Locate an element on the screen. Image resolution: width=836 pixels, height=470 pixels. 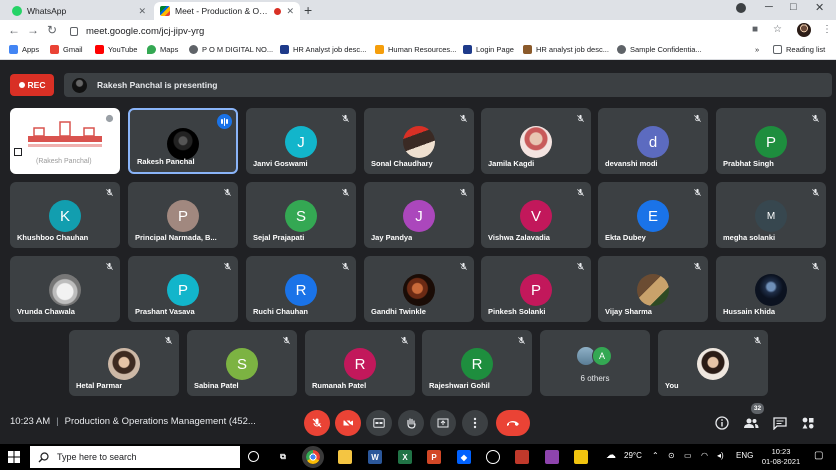
participant-tile: Vijay Sharma is located at coordinates (653, 289).